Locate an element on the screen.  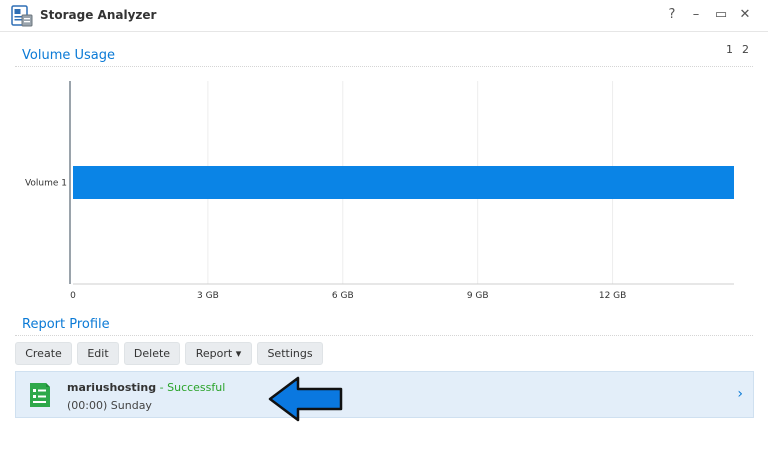
x-tick-label: 12 GB is located at coordinates (612, 296).